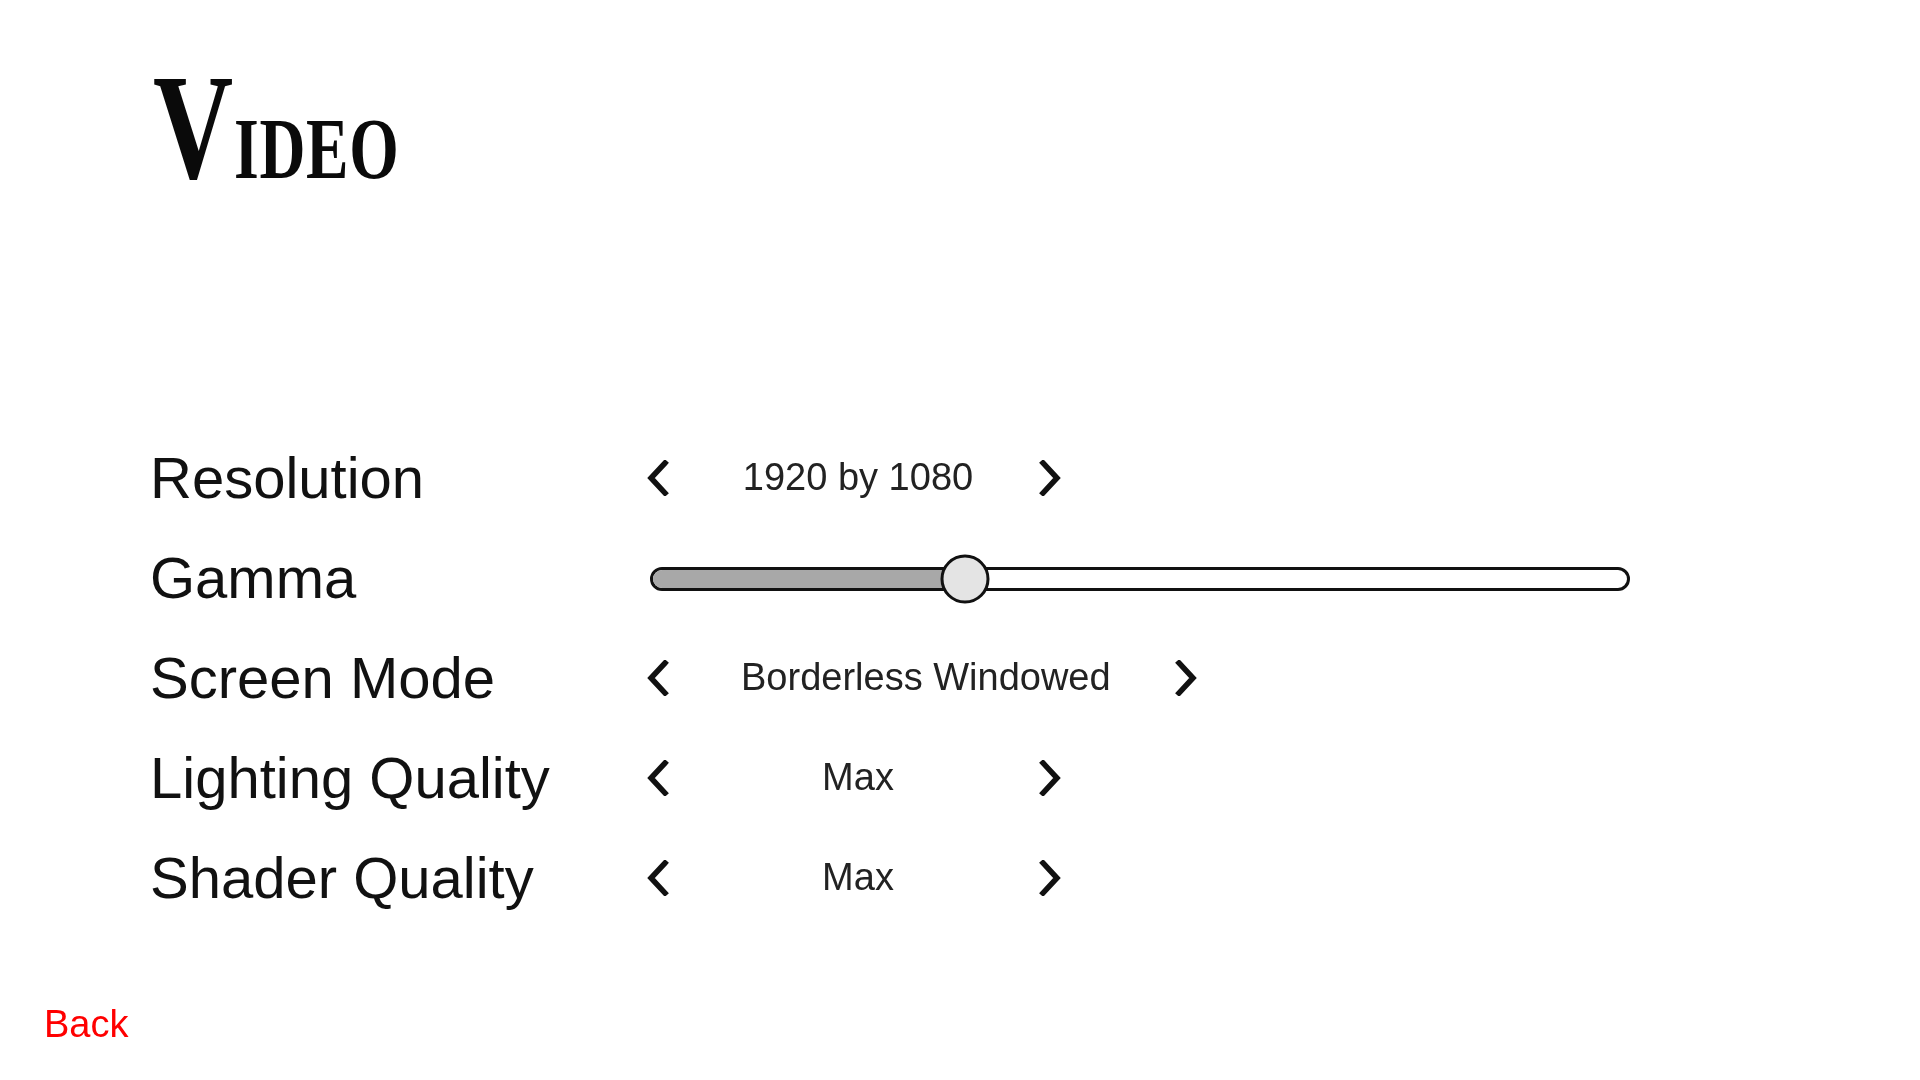 Image resolution: width=1920 pixels, height=1080 pixels. Describe the element at coordinates (276, 127) in the screenshot. I see `page-title: VIDEO` at that location.